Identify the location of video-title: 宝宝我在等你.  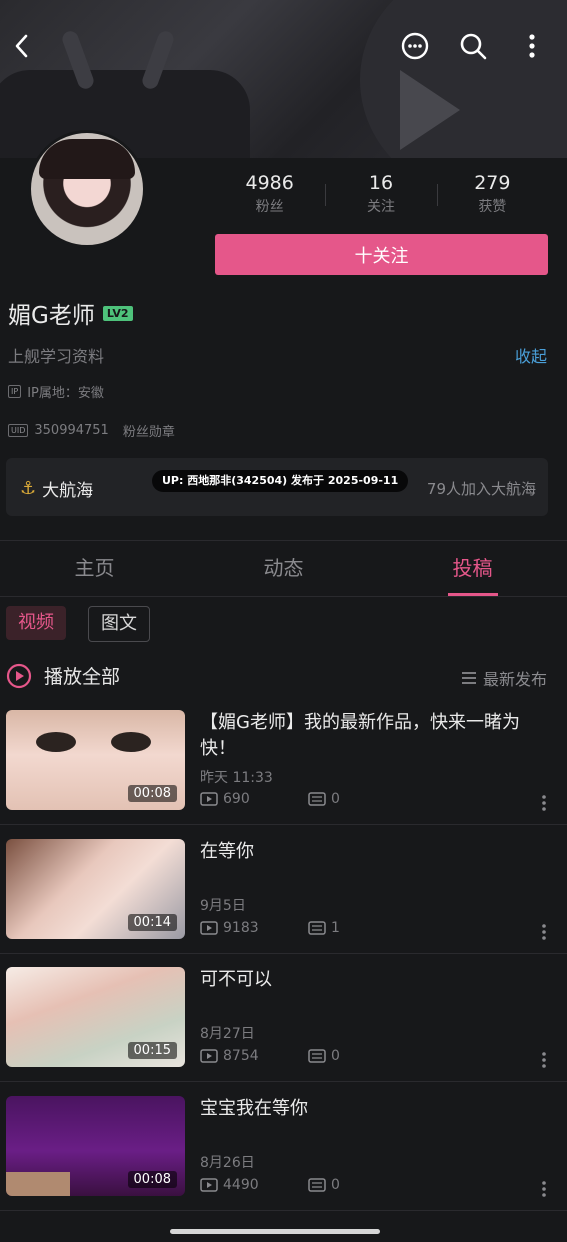
(254, 1108).